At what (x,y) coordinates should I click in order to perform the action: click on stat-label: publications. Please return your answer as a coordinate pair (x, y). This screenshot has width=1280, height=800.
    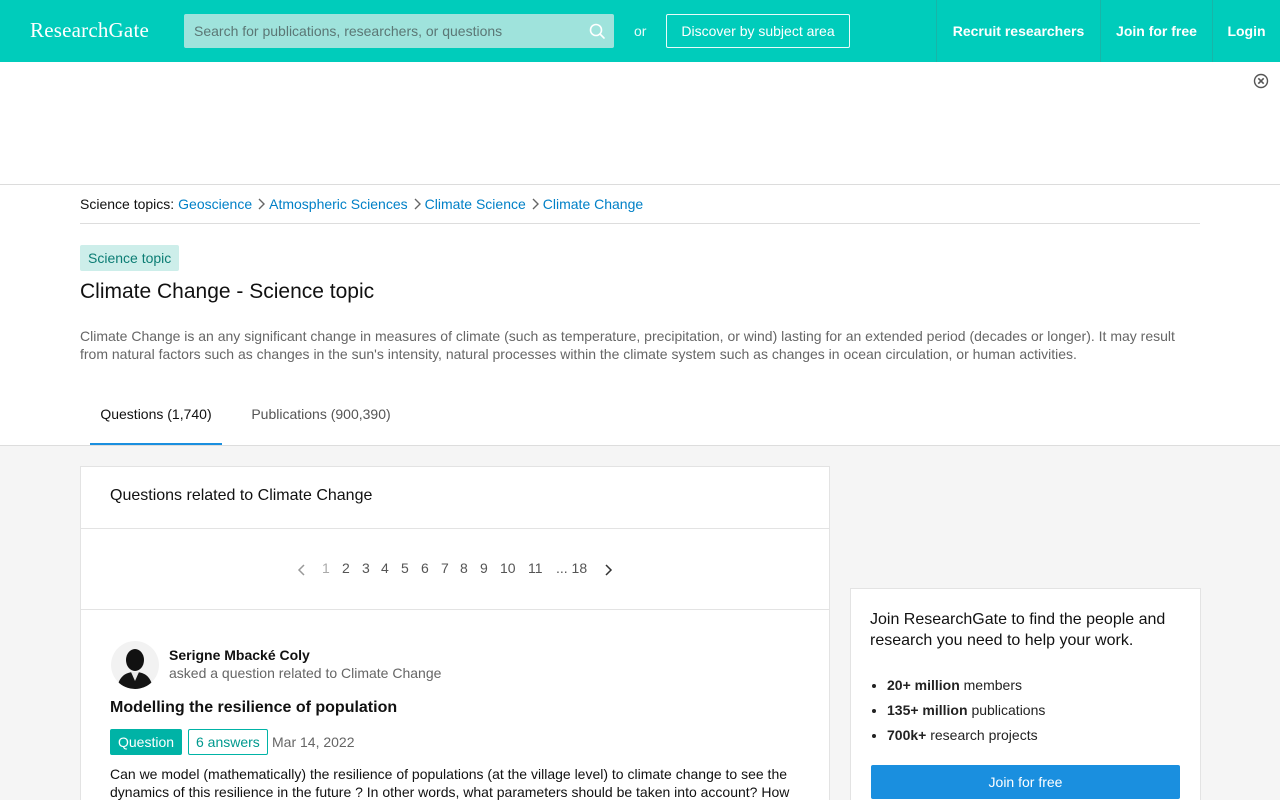
    Looking at the image, I should click on (1008, 710).